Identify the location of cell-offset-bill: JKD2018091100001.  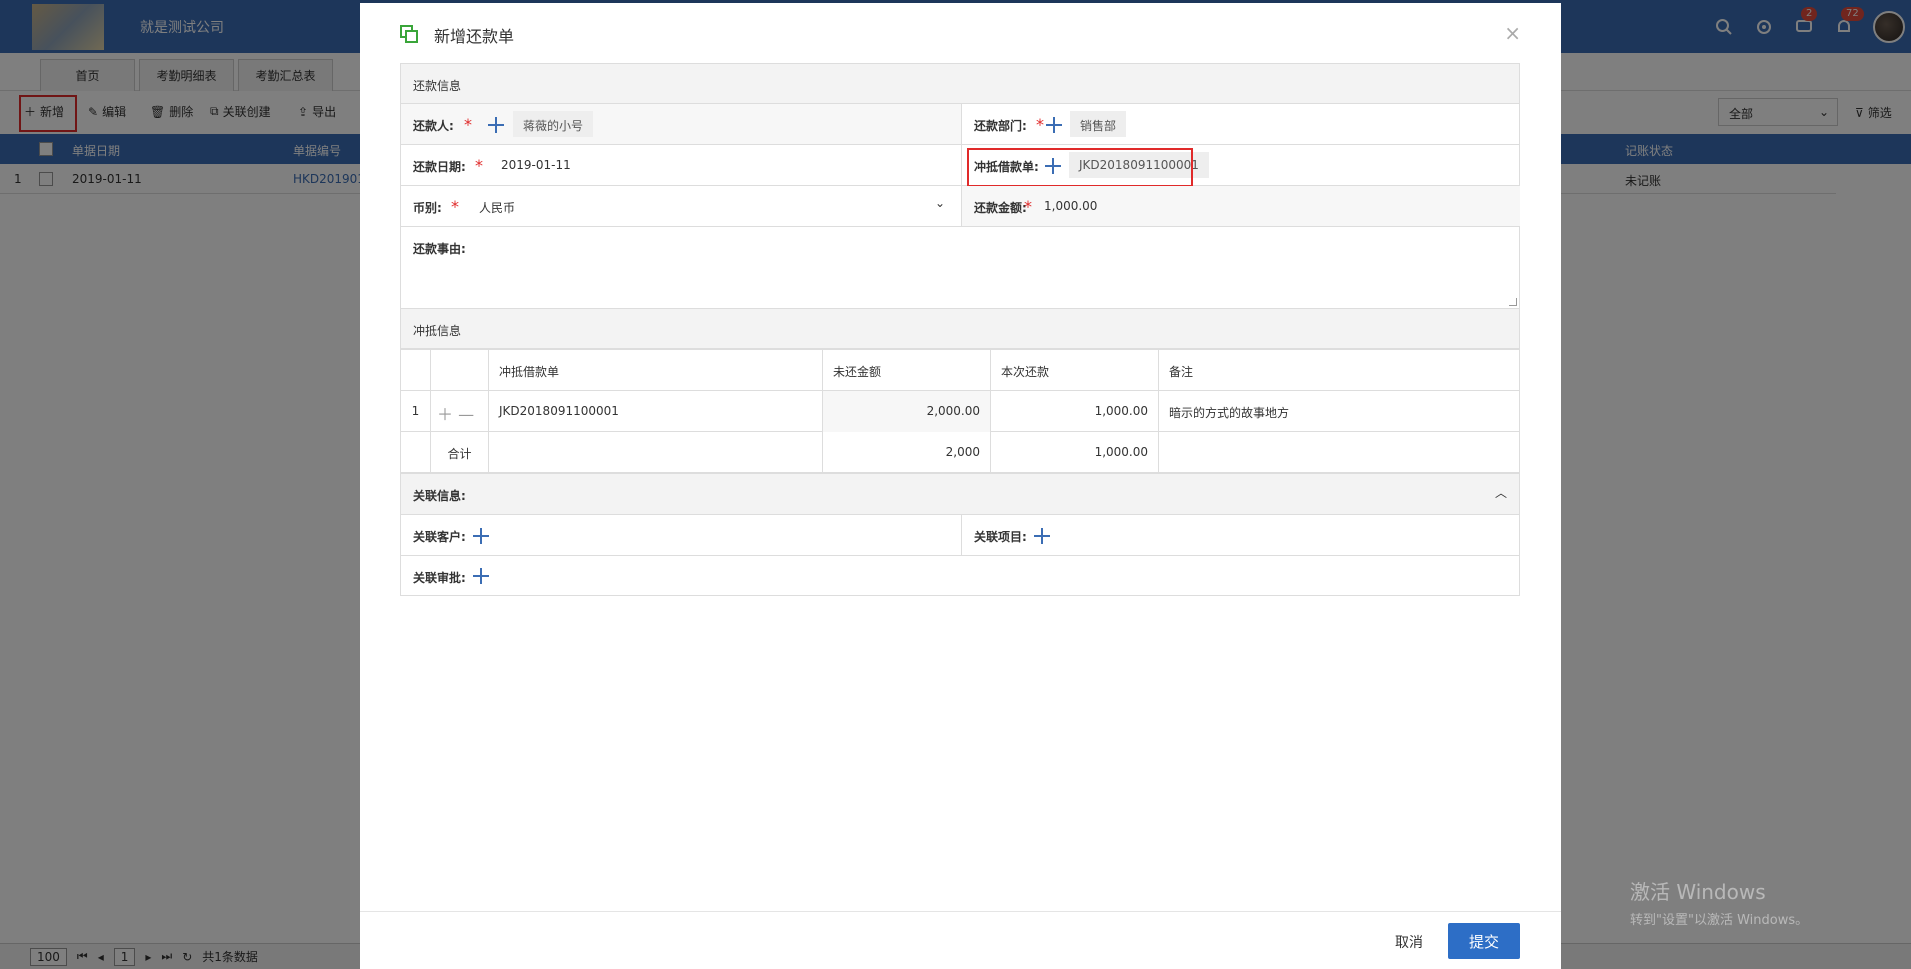
(656, 411).